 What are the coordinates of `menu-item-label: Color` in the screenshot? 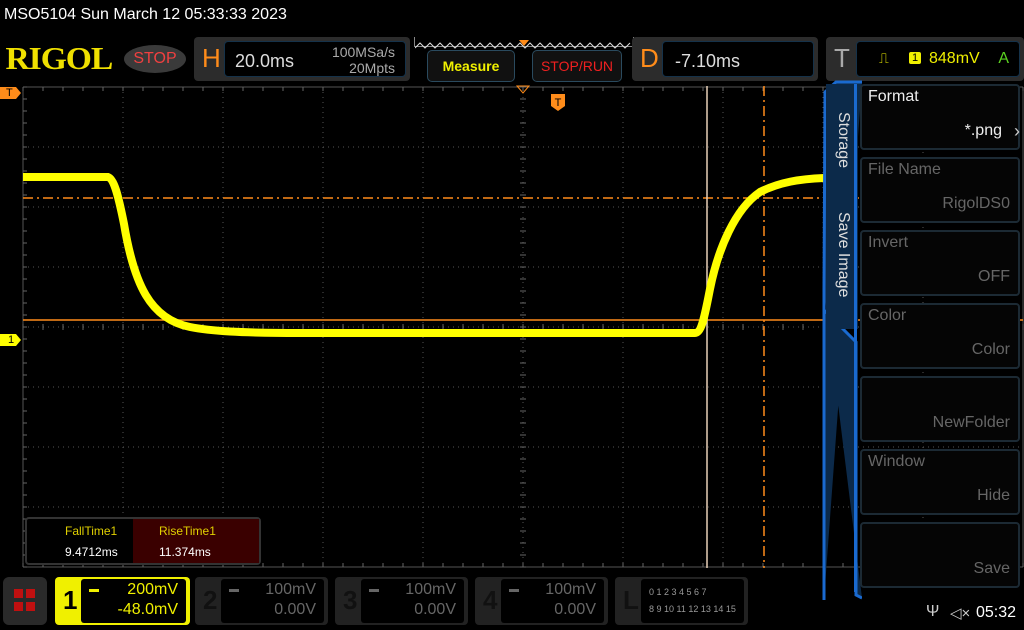 It's located at (887, 315).